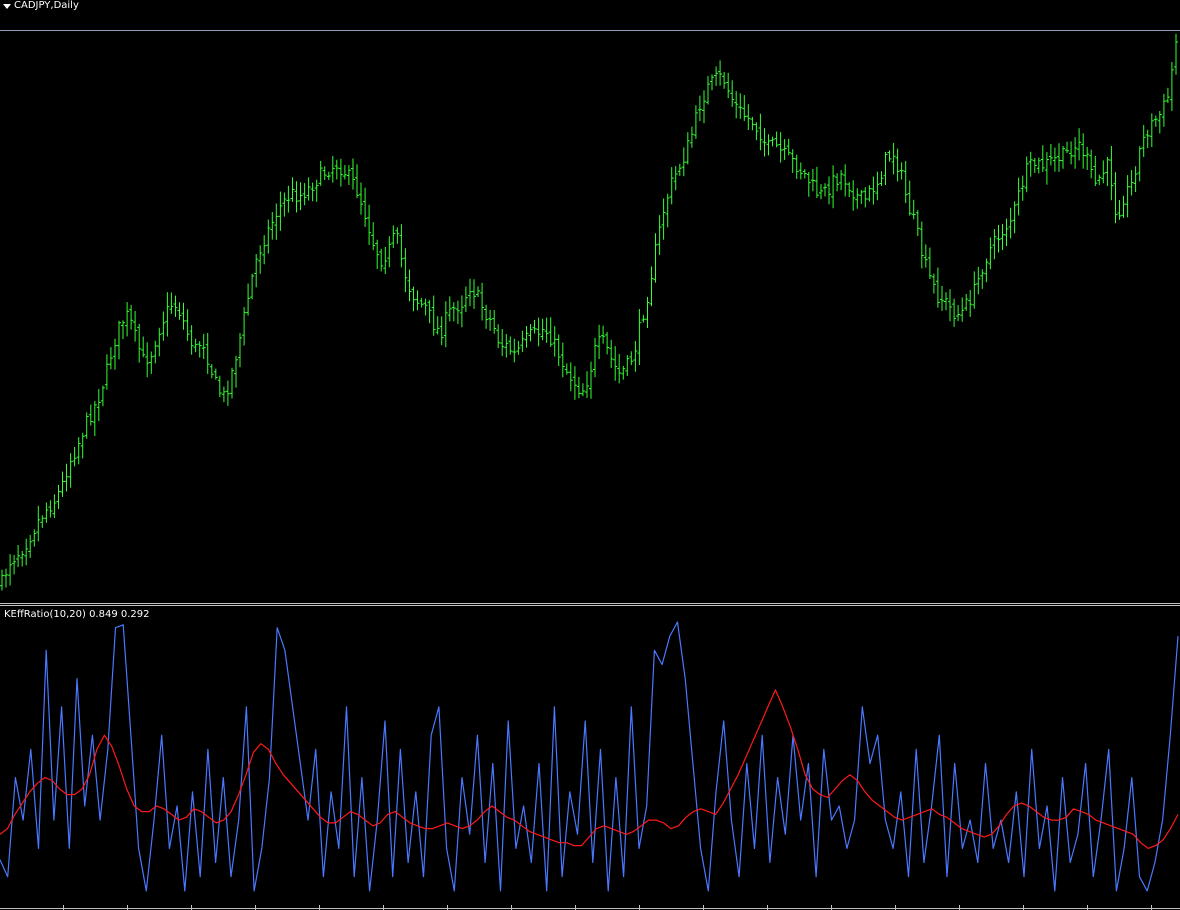 The height and width of the screenshot is (910, 1180). Describe the element at coordinates (46, 6) in the screenshot. I see `chart-symbol-label: CADJPY,Daily` at that location.